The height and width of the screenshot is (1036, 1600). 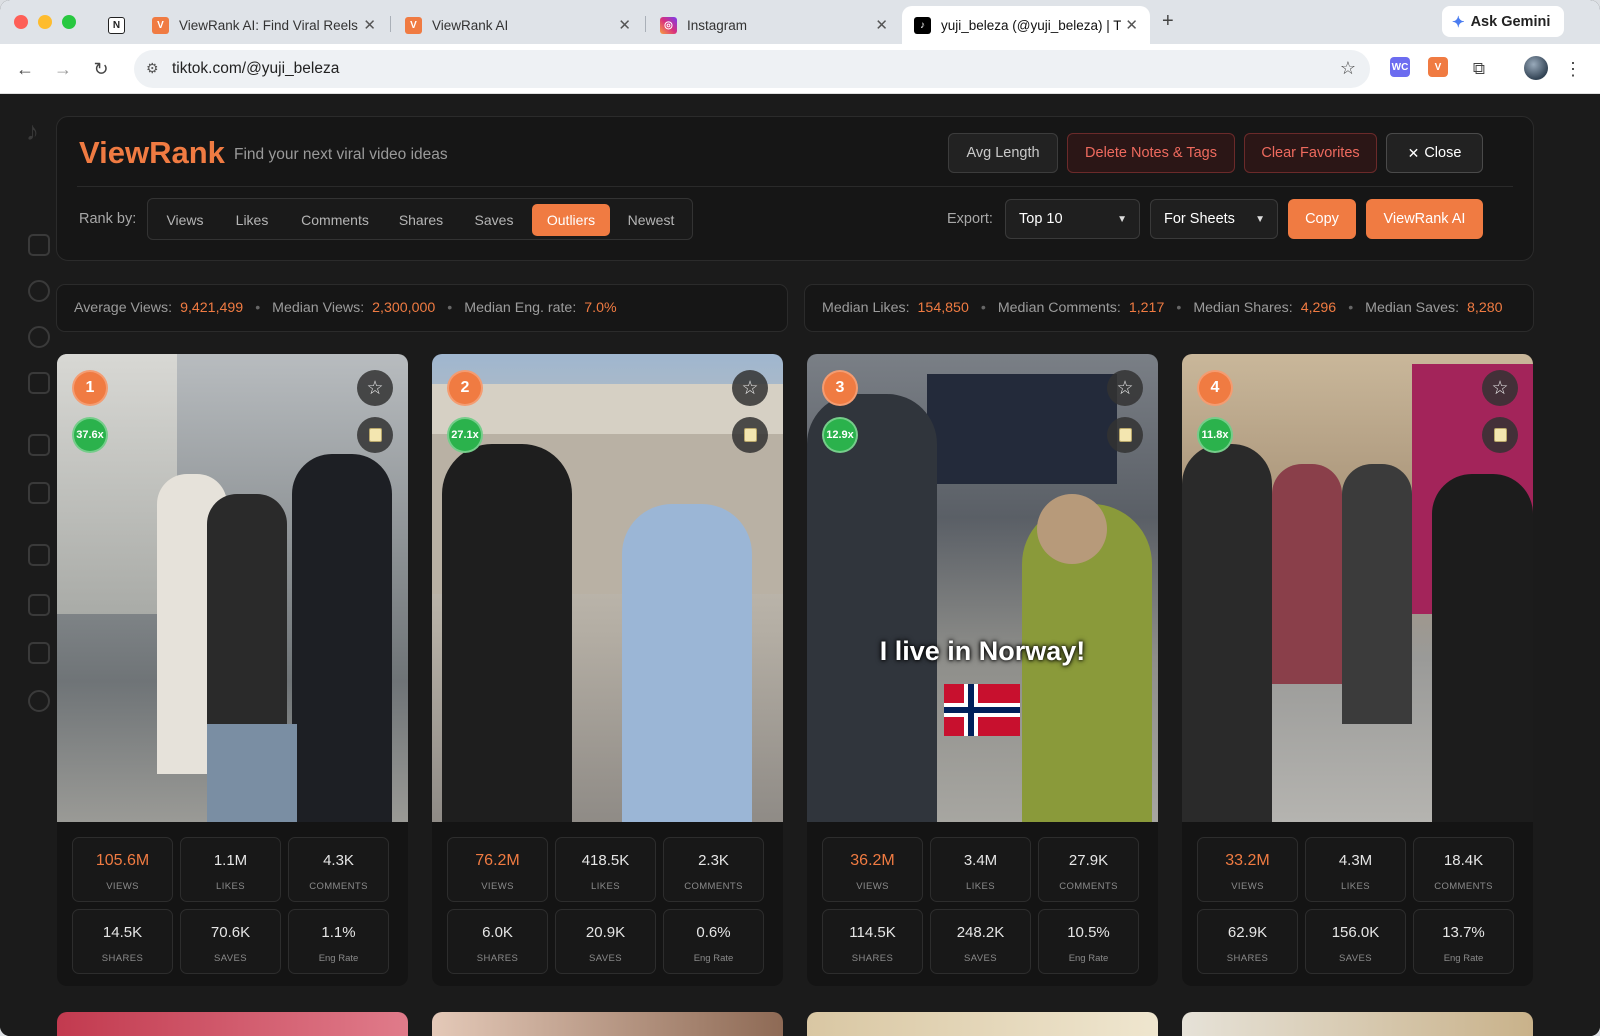 I want to click on views-stat: 105.6M VIEWS, so click(x=122, y=869).